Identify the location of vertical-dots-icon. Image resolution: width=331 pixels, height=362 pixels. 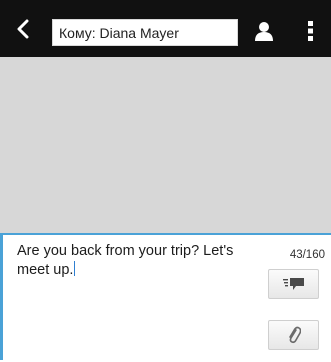
(310, 31).